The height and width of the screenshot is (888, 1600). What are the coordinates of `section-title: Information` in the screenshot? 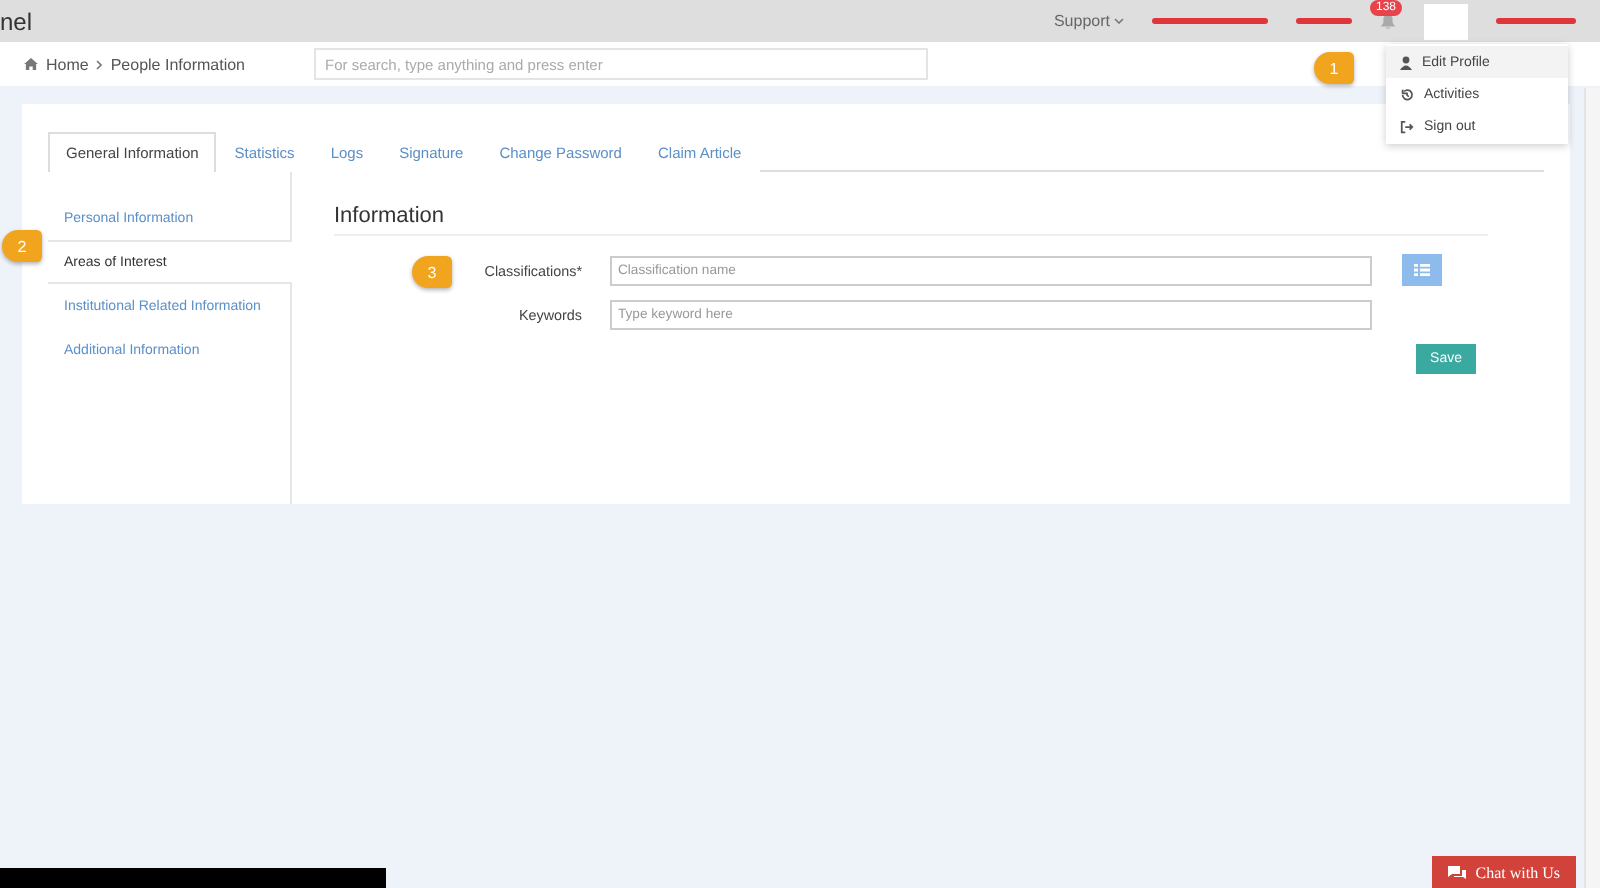 It's located at (911, 220).